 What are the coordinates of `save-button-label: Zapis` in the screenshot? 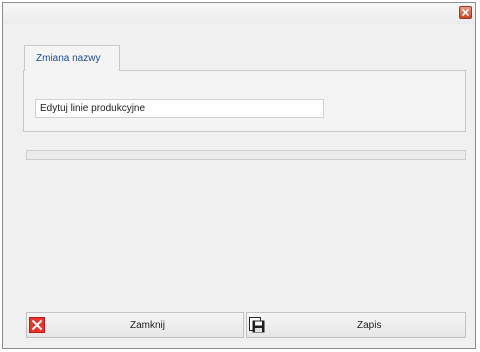 It's located at (369, 325).